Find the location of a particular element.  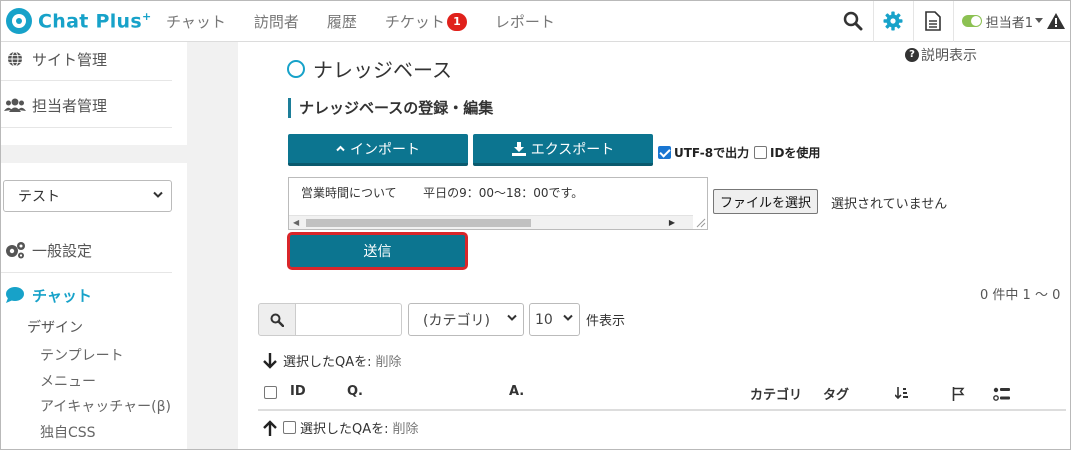

column-id: ID is located at coordinates (298, 391).